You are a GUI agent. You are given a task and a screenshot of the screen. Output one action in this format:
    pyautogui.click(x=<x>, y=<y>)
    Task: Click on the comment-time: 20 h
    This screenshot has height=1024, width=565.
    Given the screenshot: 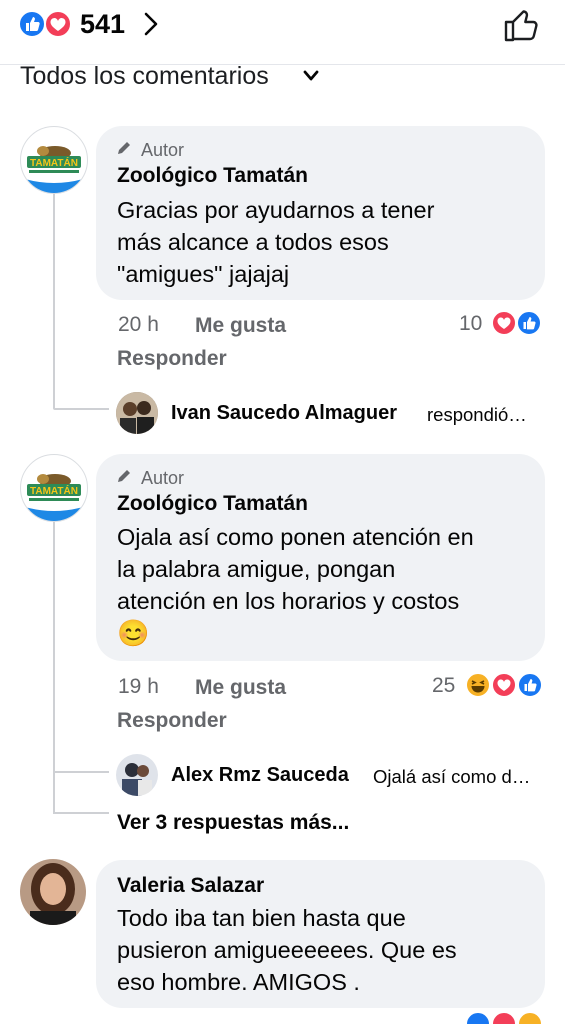 What is the action you would take?
    pyautogui.click(x=138, y=325)
    